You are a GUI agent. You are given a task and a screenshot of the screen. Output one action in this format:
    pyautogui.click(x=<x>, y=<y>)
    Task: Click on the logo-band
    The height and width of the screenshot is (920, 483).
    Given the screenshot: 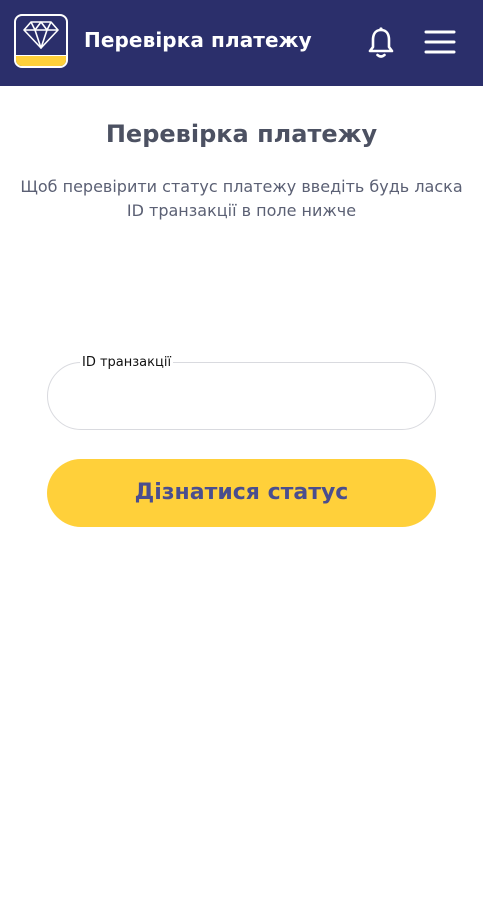 What is the action you would take?
    pyautogui.click(x=41, y=60)
    